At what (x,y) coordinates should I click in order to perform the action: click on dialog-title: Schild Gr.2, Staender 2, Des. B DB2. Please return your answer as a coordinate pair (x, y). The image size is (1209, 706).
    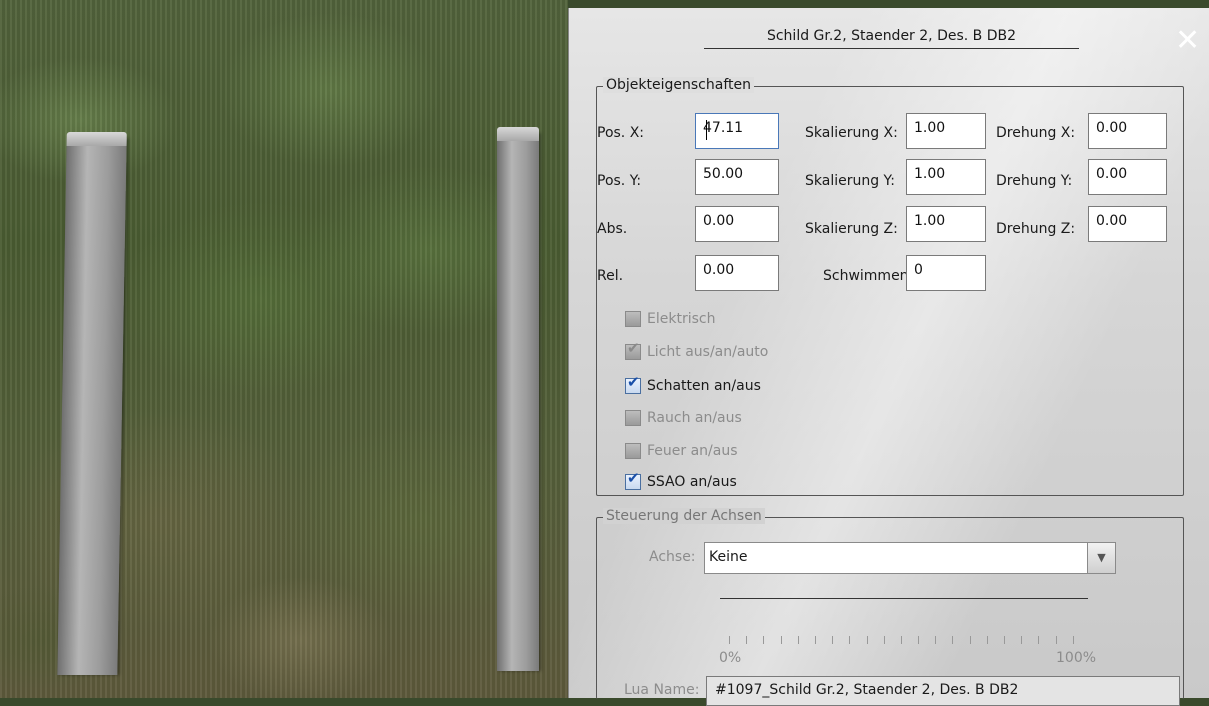
    Looking at the image, I should click on (891, 38).